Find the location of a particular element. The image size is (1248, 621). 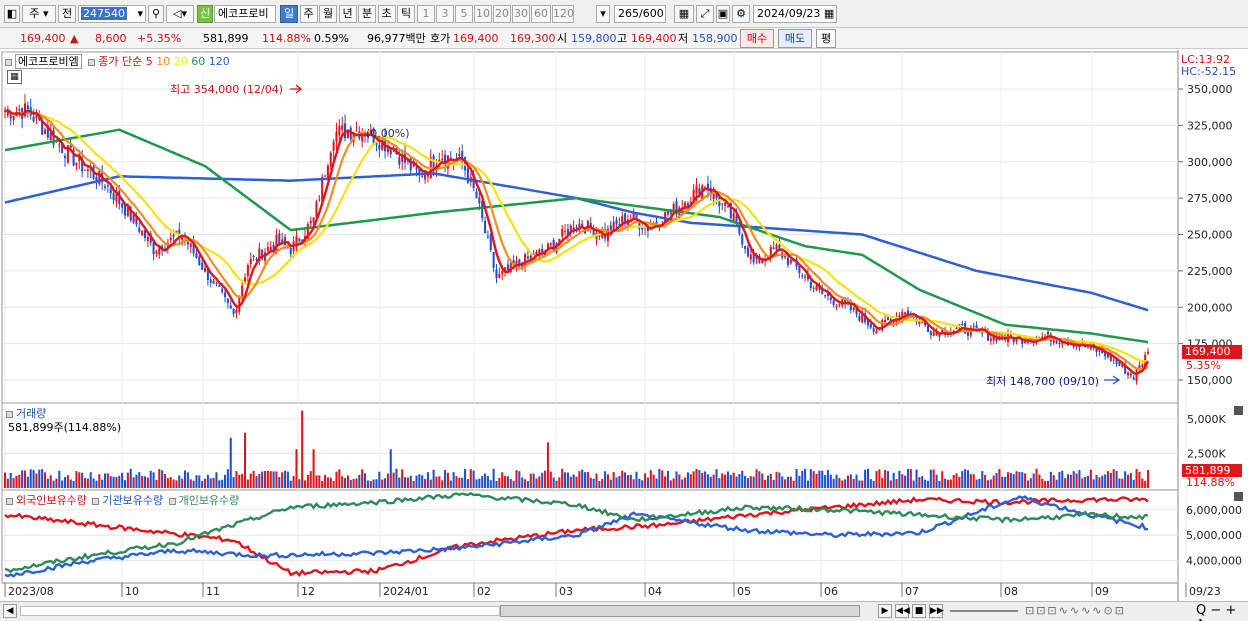

ma-legend-120: 120 is located at coordinates (217, 61).